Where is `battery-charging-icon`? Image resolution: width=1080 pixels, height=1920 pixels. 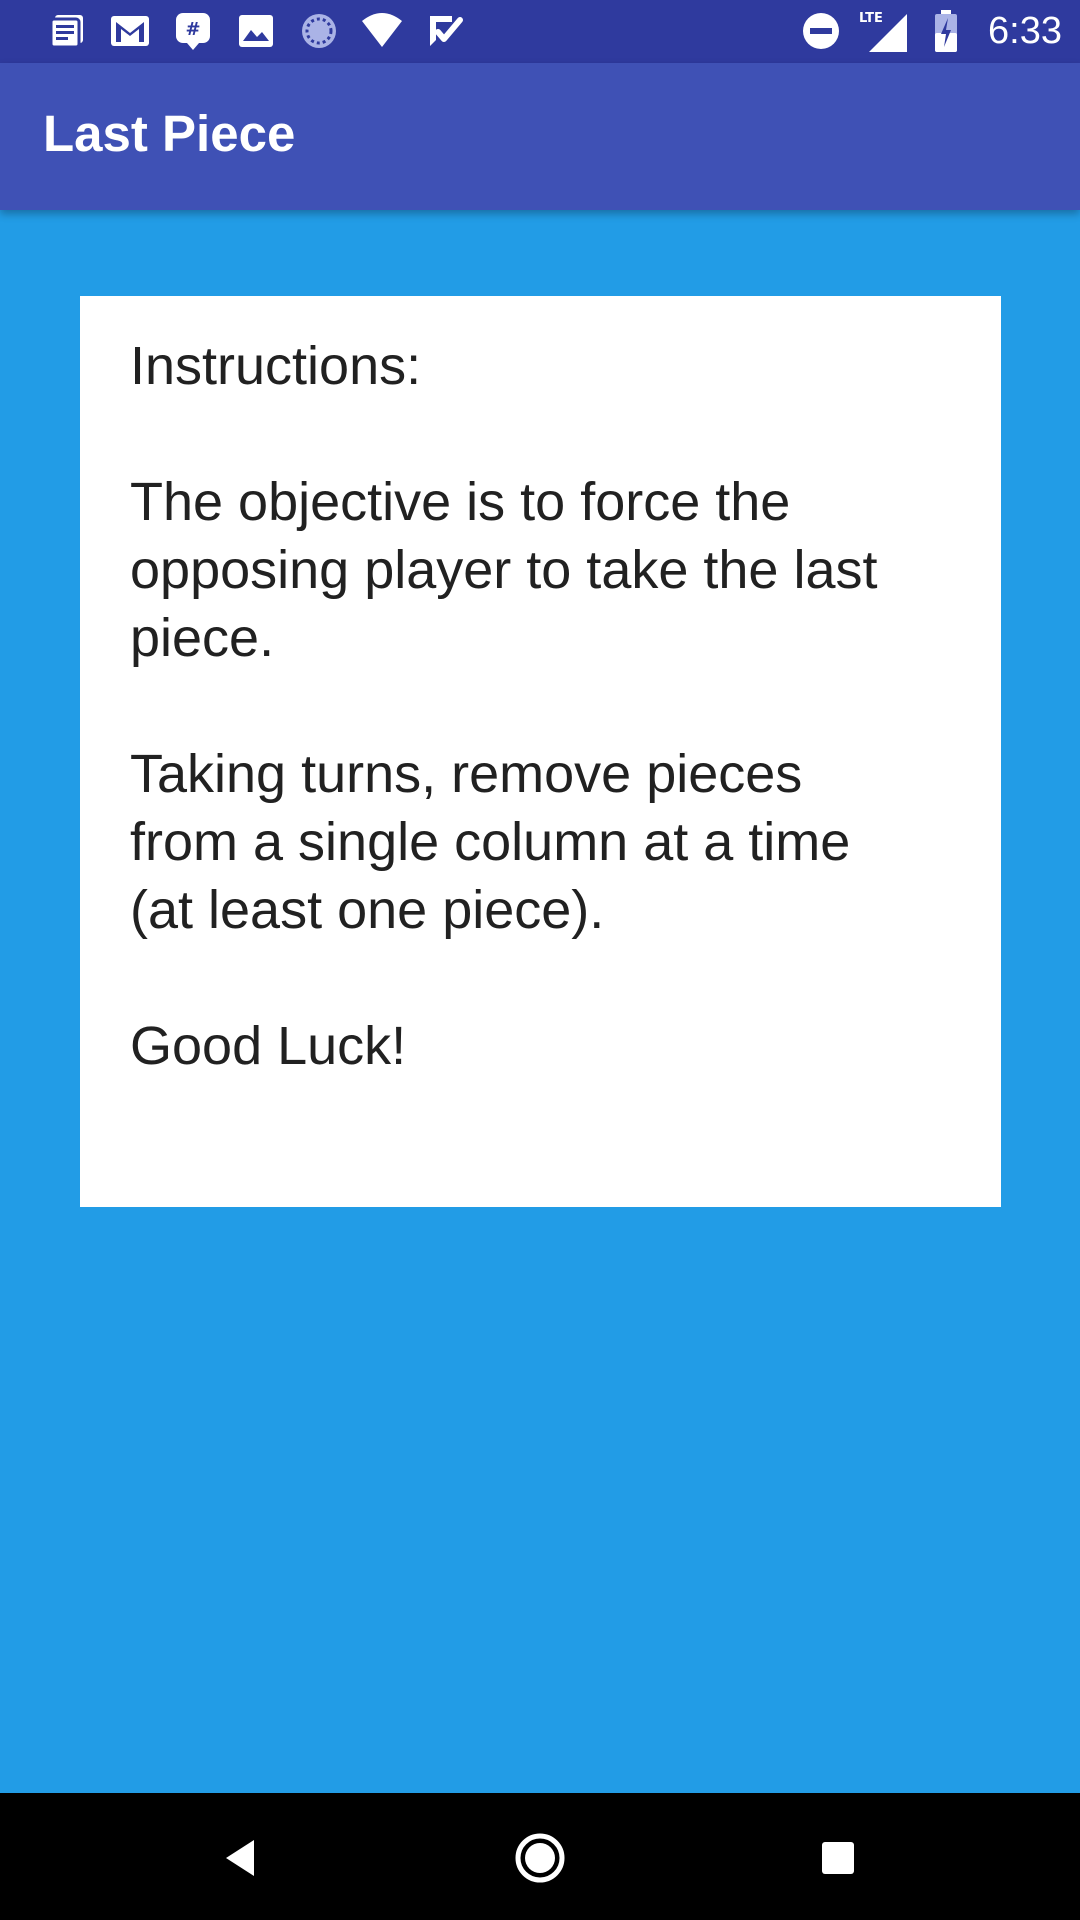
battery-charging-icon is located at coordinates (945, 31).